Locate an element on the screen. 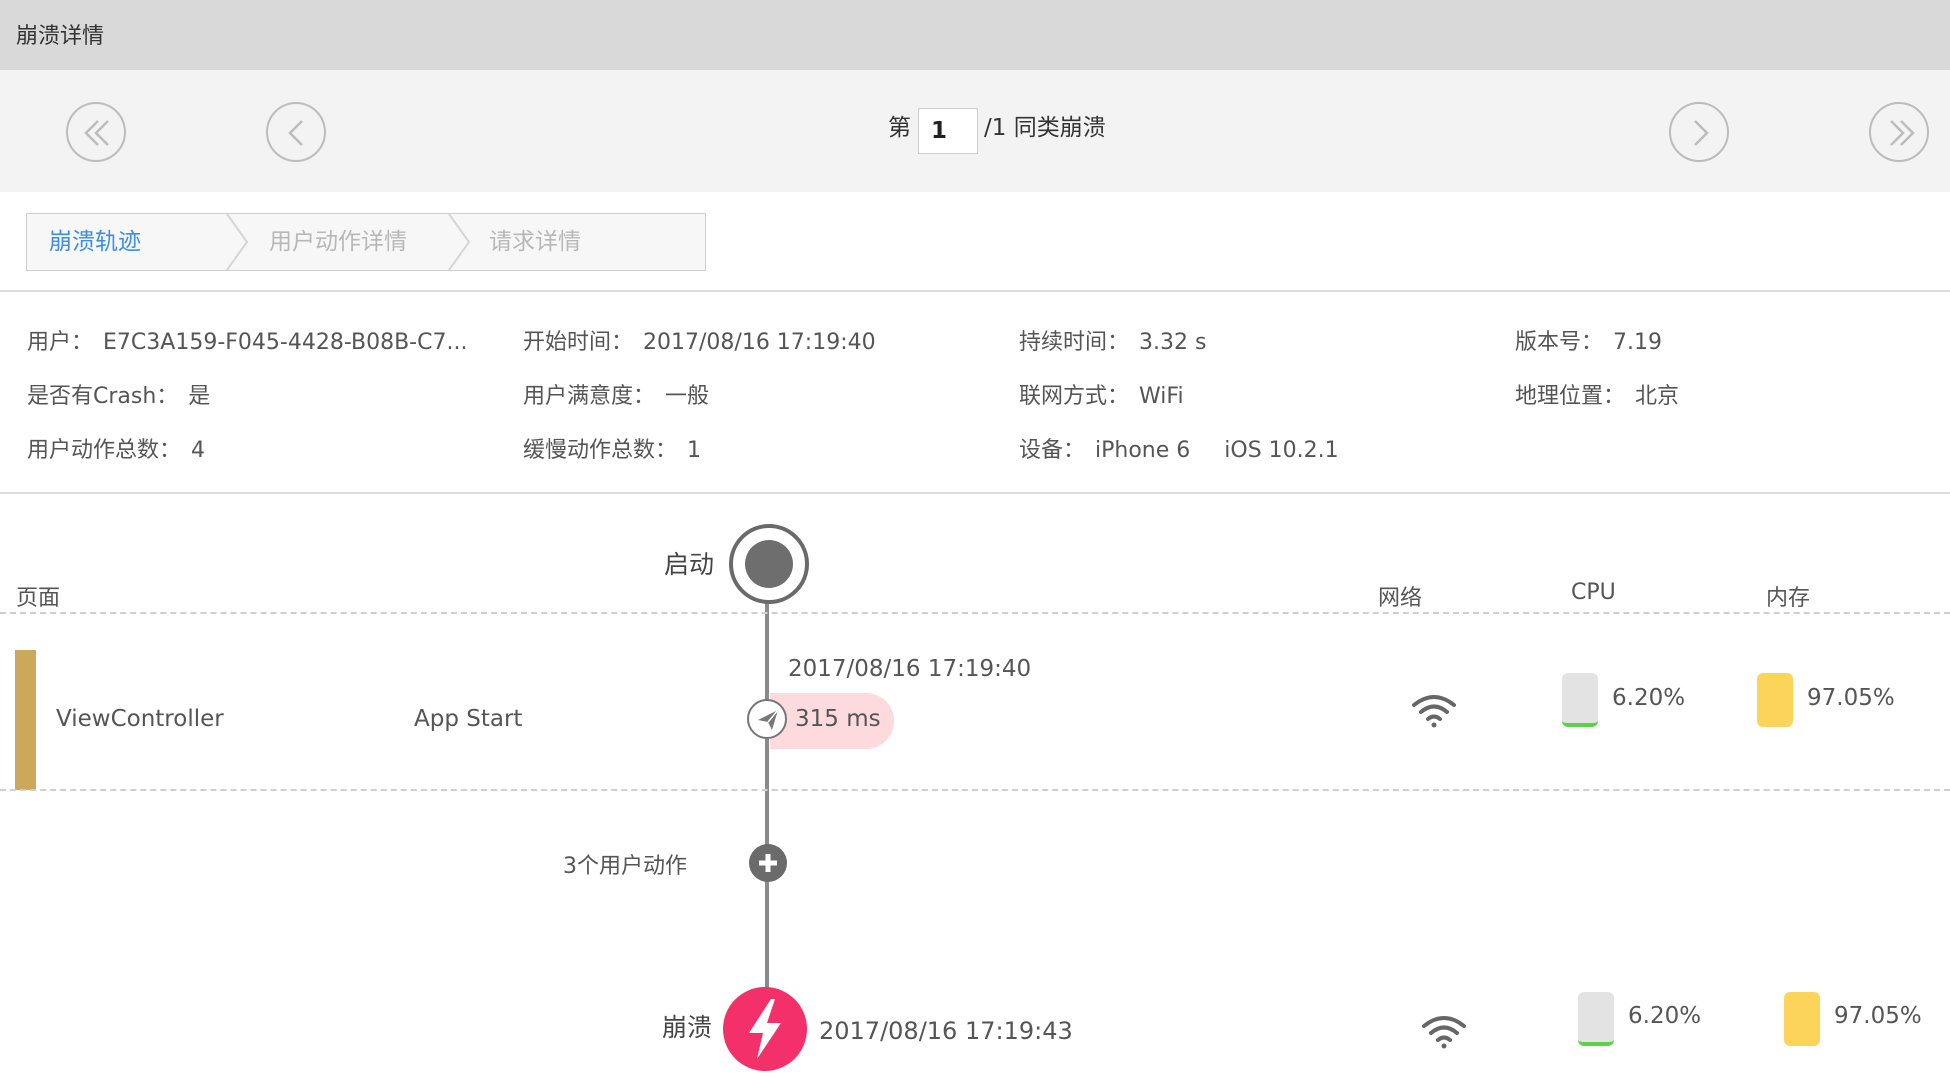 Image resolution: width=1950 pixels, height=1078 pixels. tab-user-actions: 用户动作详情 is located at coordinates (338, 242).